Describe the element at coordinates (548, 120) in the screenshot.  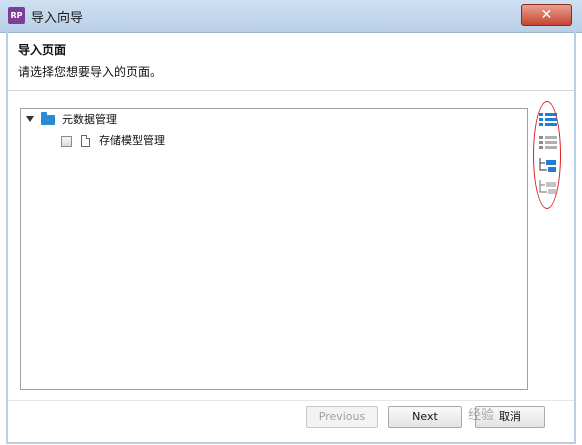
I see `expand-all-icon` at that location.